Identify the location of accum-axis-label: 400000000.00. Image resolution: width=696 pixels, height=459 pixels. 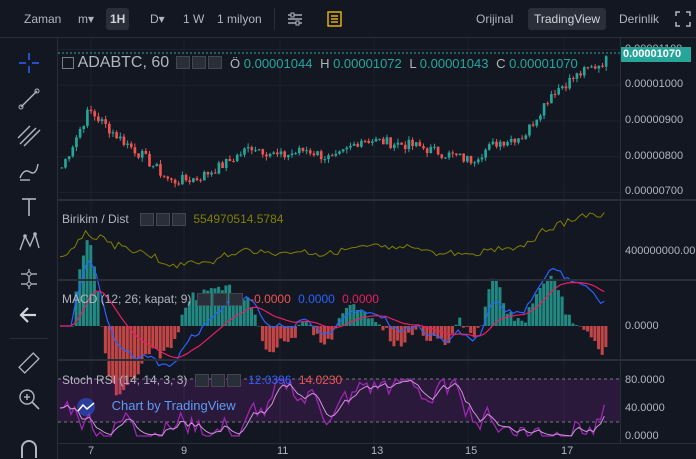
(660, 251).